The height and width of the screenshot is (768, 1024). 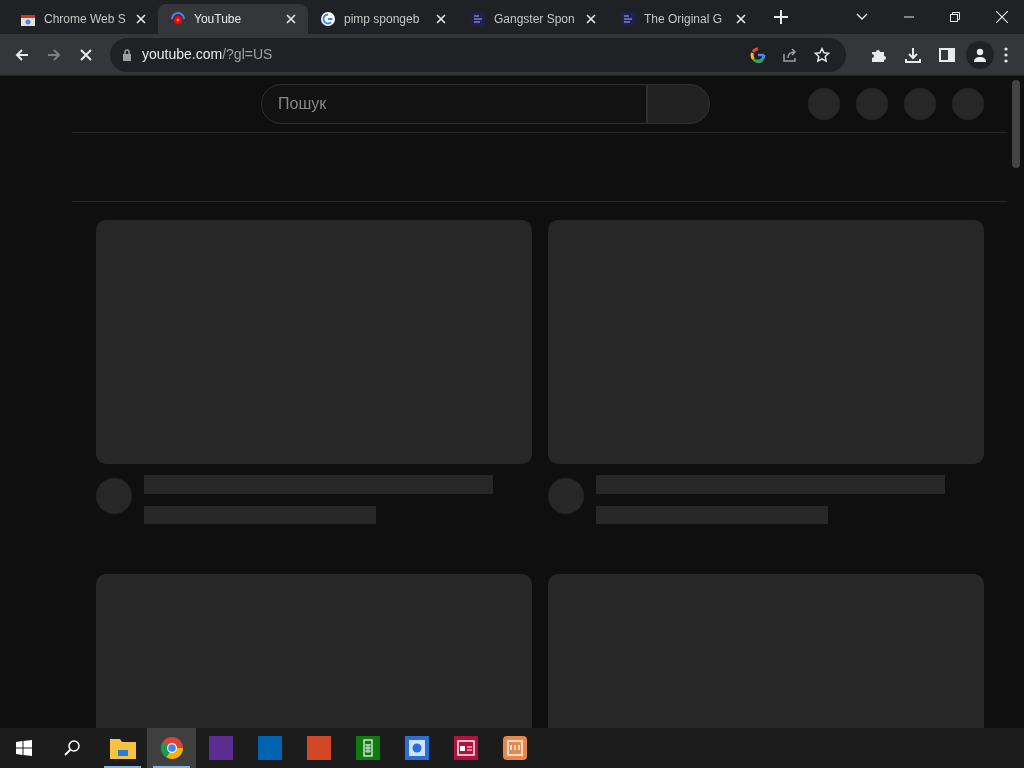 I want to click on tab-search-icon, so click(x=862, y=17).